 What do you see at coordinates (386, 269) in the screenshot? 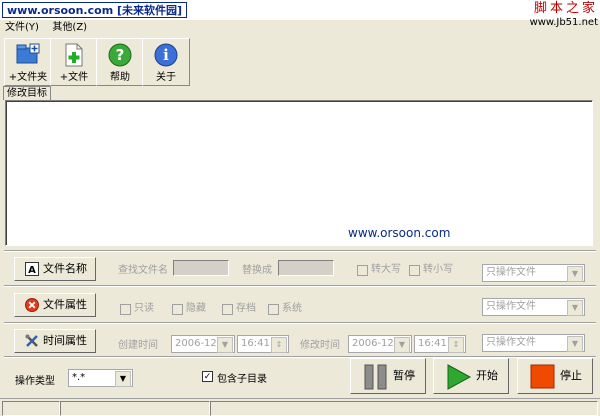
I see `uppercase-label: 转大写` at bounding box center [386, 269].